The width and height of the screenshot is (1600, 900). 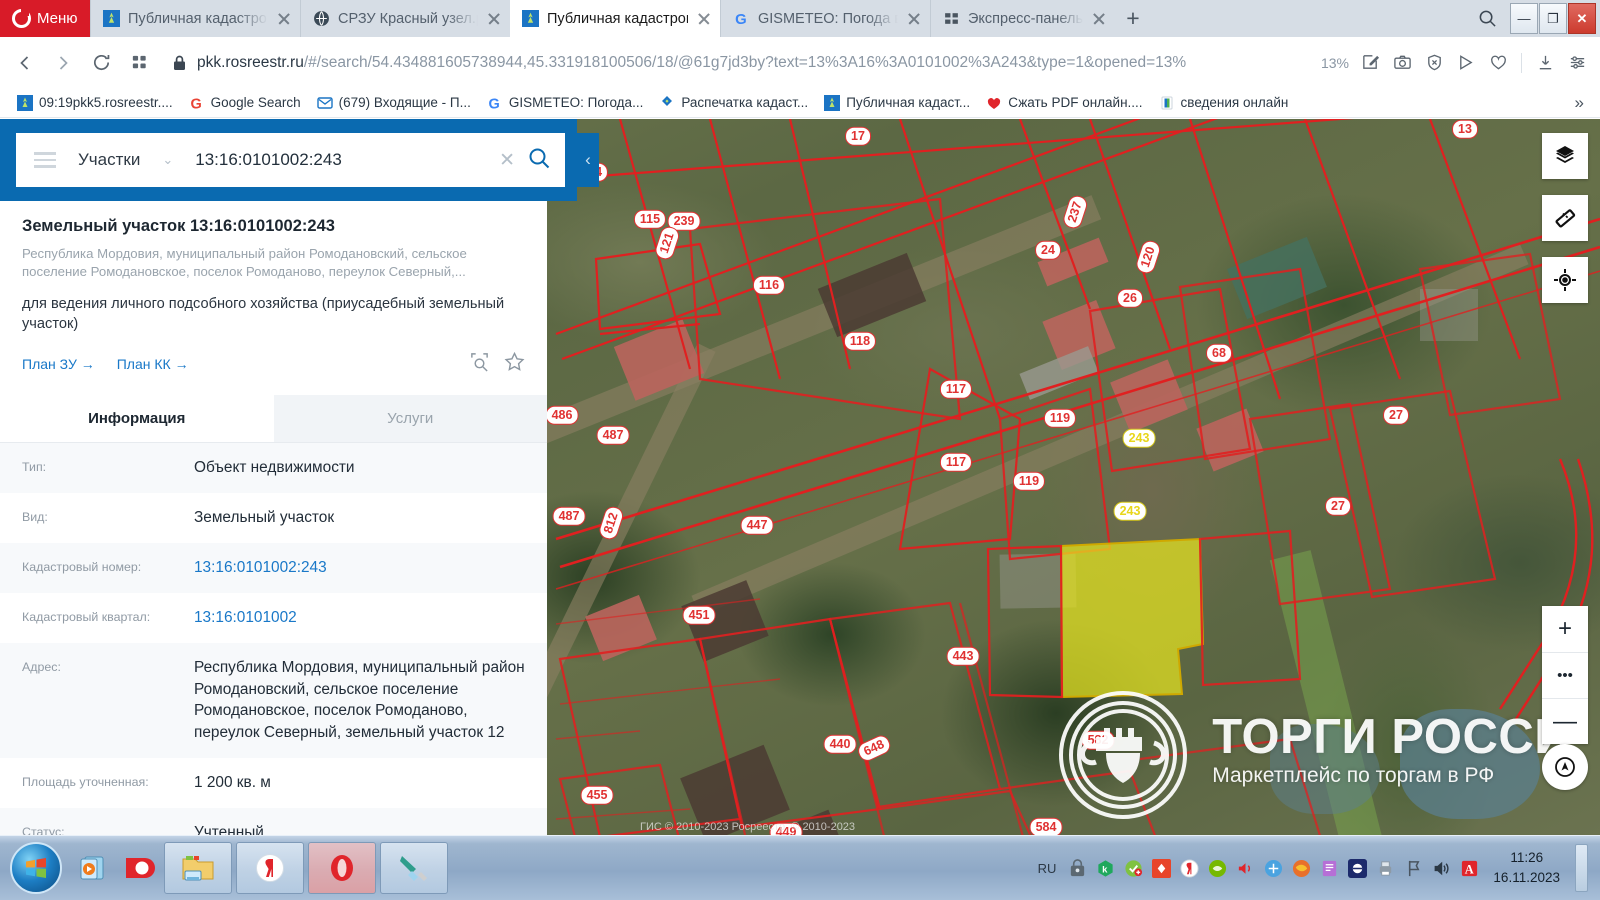 What do you see at coordinates (342, 868) in the screenshot?
I see `taskbar-opera` at bounding box center [342, 868].